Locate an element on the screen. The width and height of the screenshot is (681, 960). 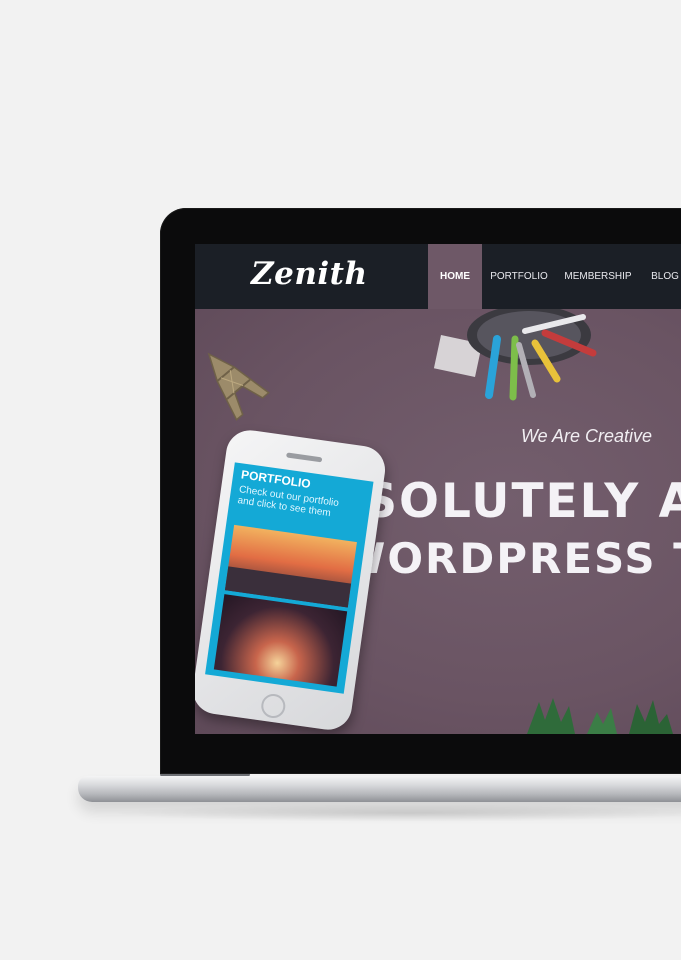
laptop-base is located at coordinates (379, 789).